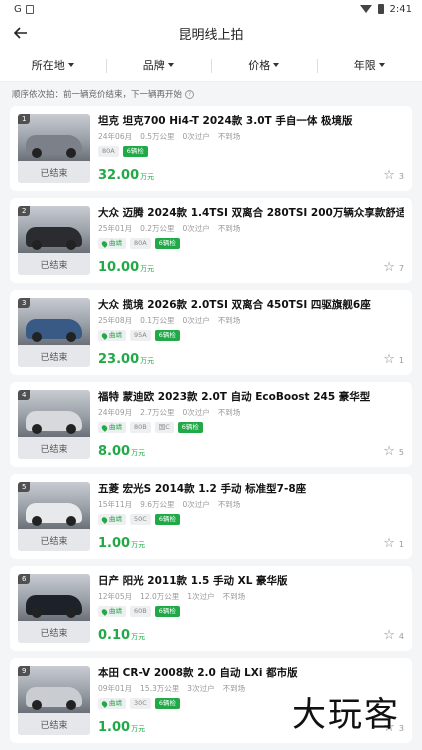  Describe the element at coordinates (211, 94) in the screenshot. I see `auction-notice: 顺序依次拍：前一辆竞价结束，下一辆再开始 ?` at that location.